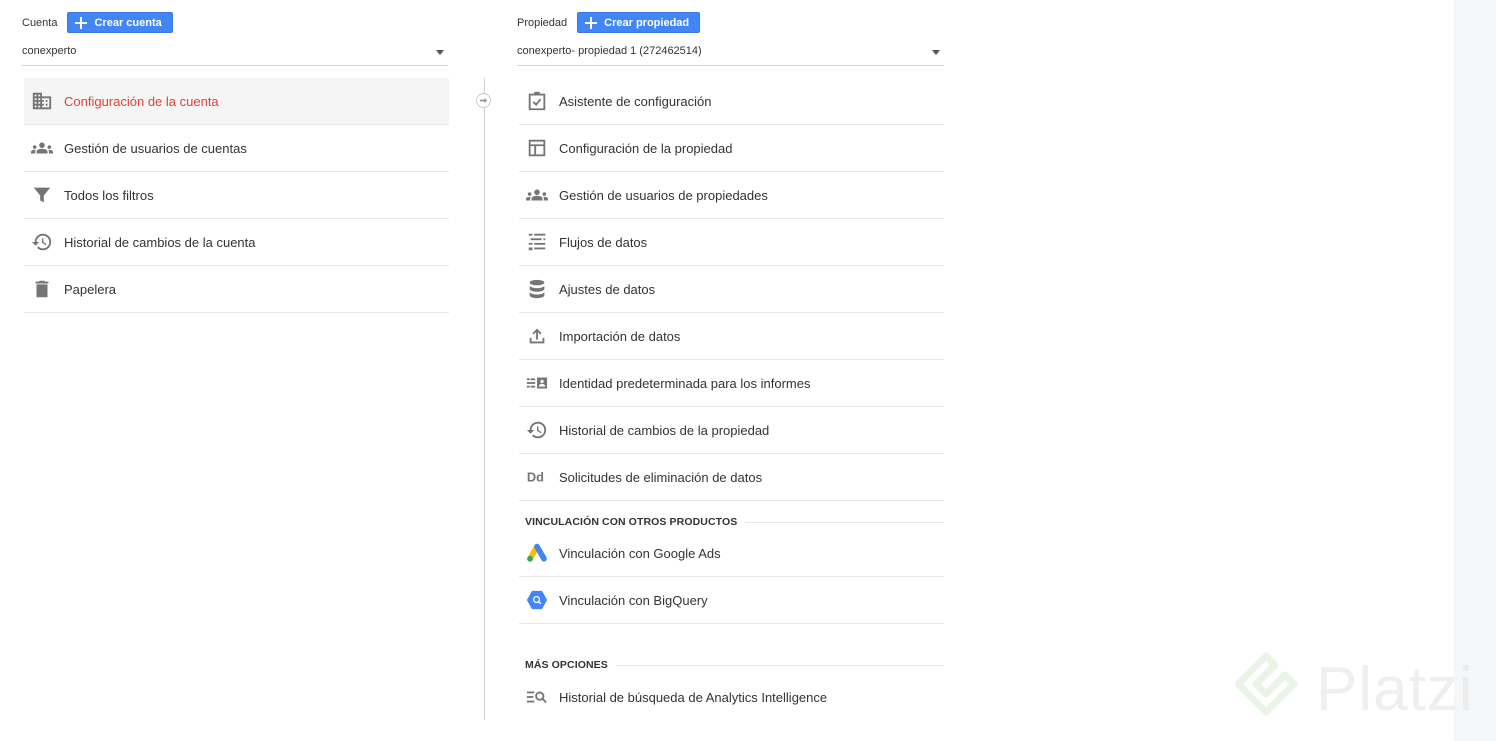 The image size is (1496, 741). I want to click on menu-item-all-filters: Todos los filtros, so click(236, 195).